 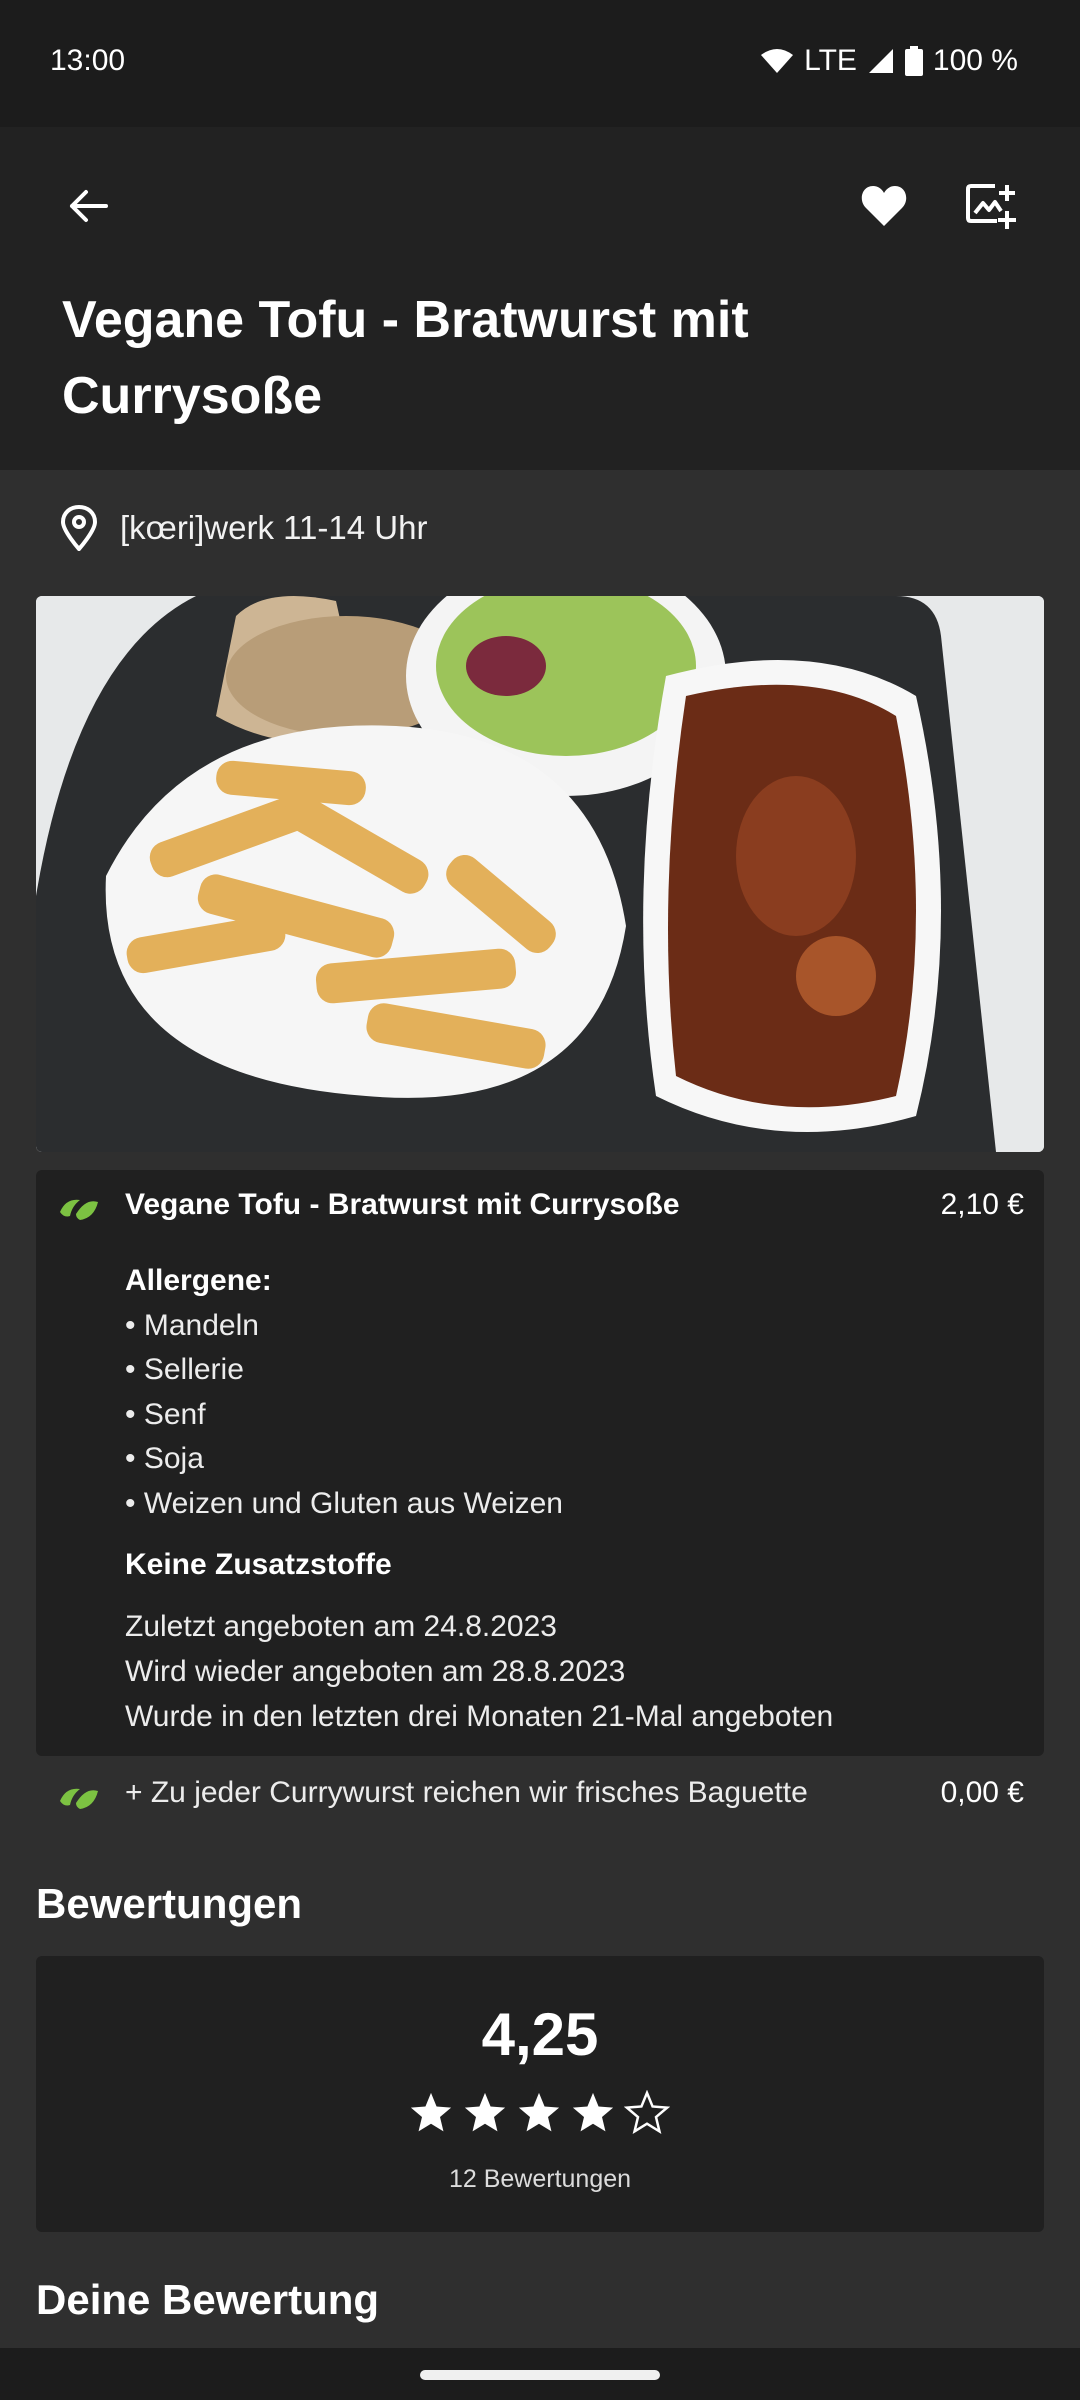 I want to click on side-dish-price: 0,00 €, so click(x=982, y=1792).